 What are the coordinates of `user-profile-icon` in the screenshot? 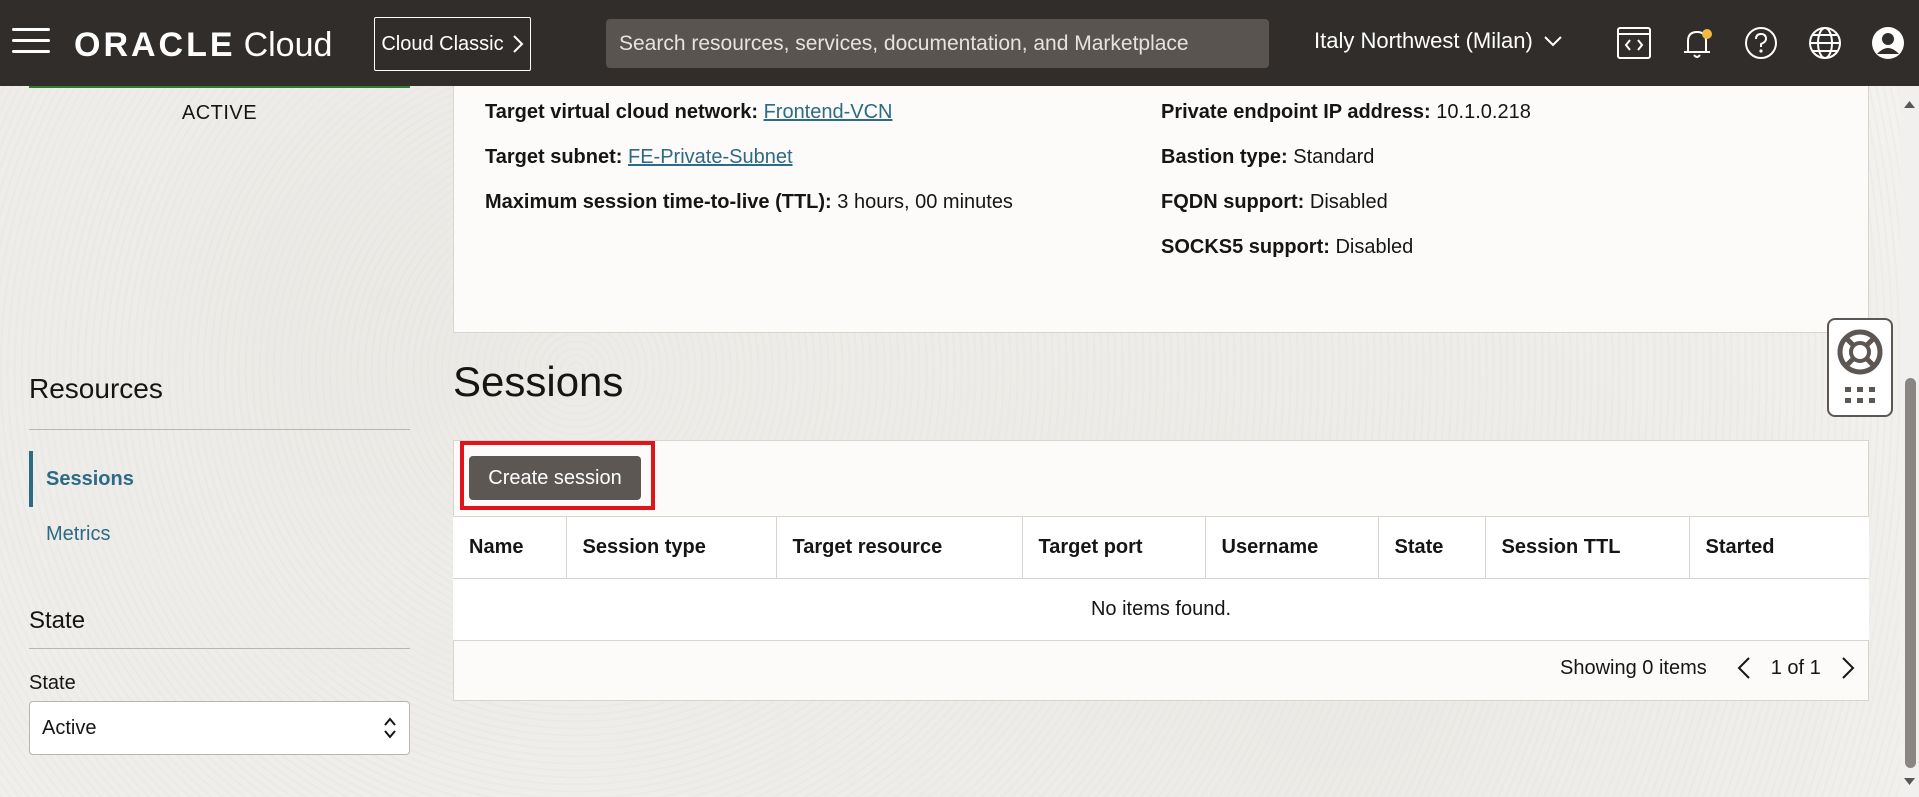 It's located at (1888, 43).